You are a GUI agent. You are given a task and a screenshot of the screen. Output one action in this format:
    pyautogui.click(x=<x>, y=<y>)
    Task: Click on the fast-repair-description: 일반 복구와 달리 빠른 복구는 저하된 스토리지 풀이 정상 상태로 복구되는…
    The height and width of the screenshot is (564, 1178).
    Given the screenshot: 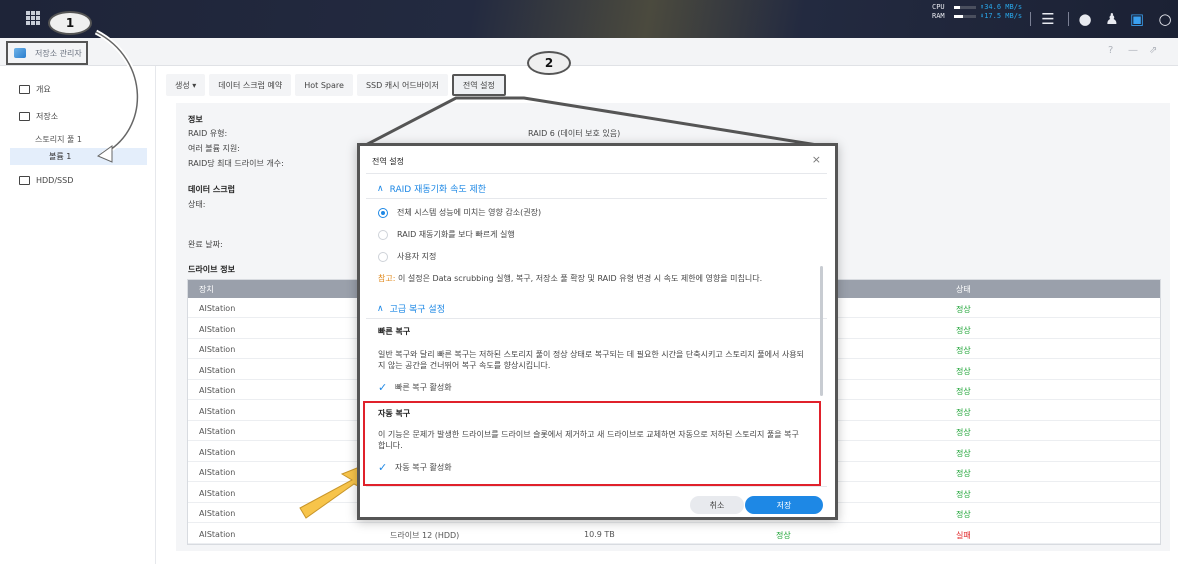 What is the action you would take?
    pyautogui.click(x=600, y=360)
    